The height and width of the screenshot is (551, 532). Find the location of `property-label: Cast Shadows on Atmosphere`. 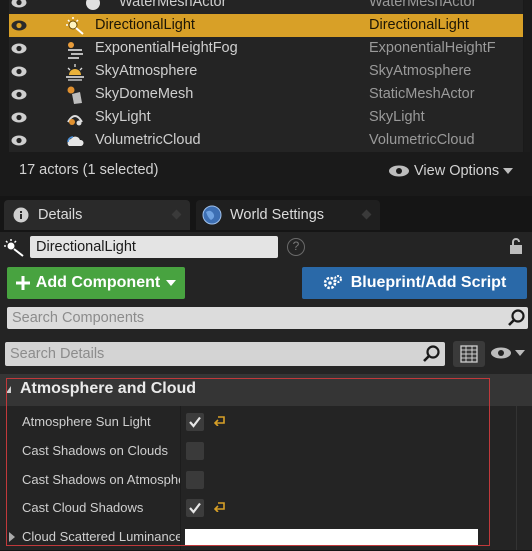

property-label: Cast Shadows on Atmosphere is located at coordinates (101, 479).